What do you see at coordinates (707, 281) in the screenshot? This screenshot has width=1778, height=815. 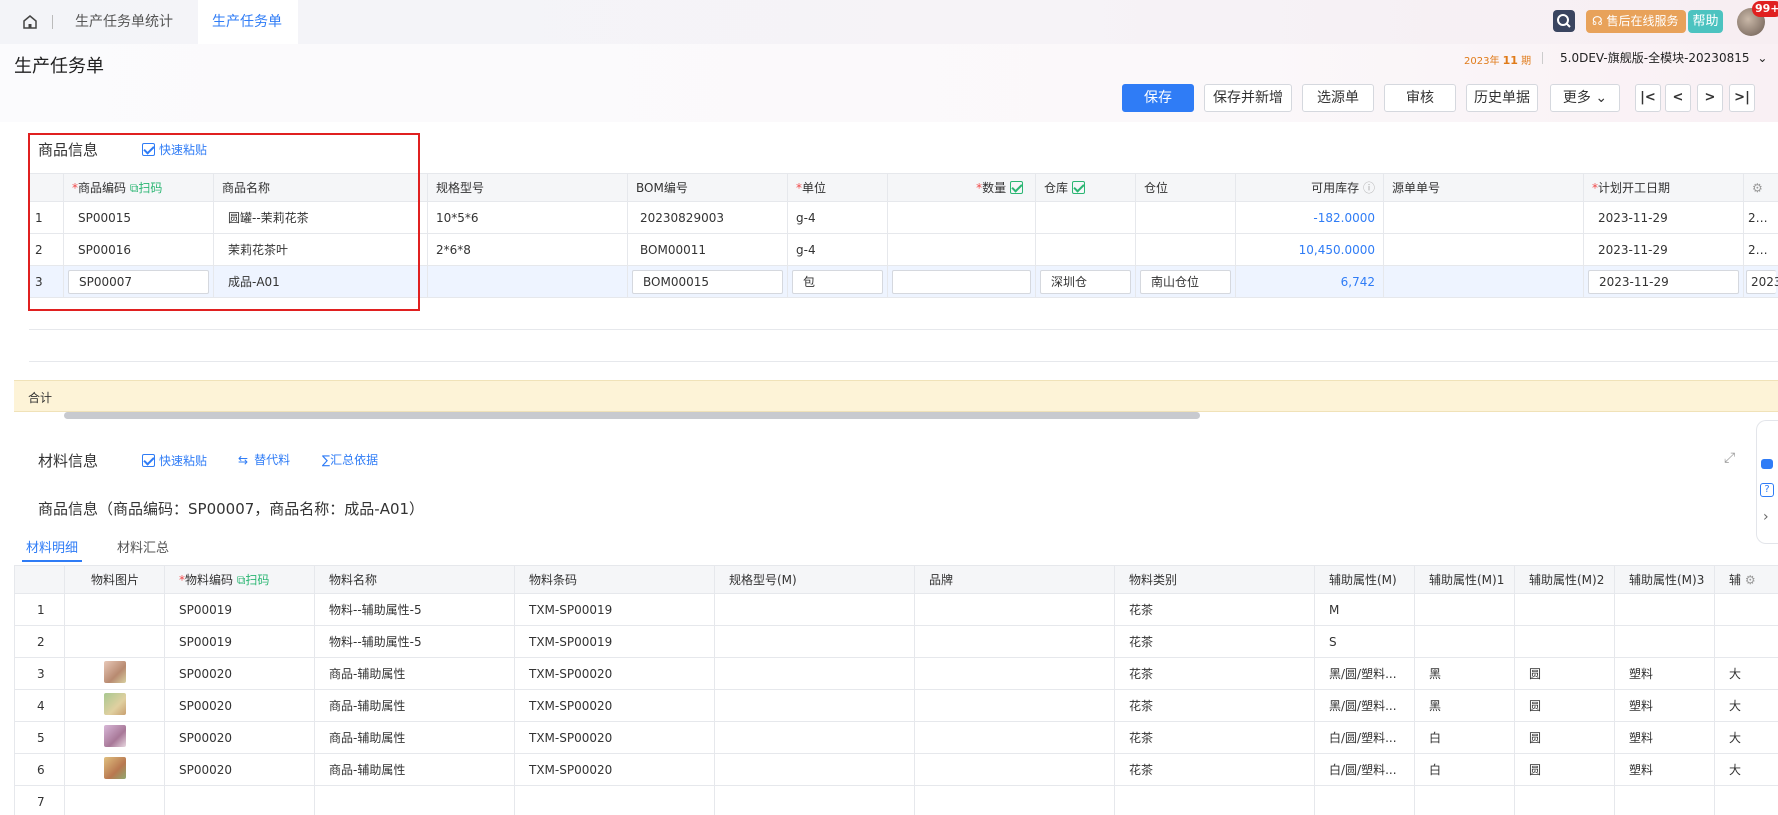 I see `bom-input: BOM00015` at bounding box center [707, 281].